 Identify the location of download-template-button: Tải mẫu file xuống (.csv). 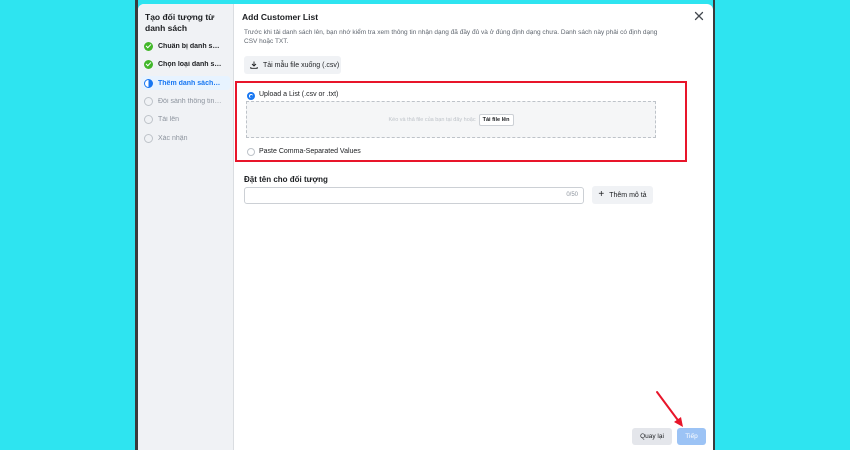
(292, 65).